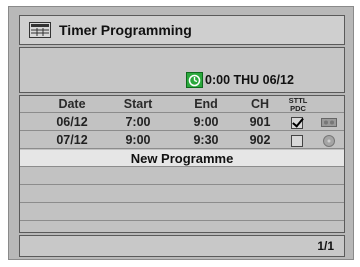  I want to click on table-header-row: Date Start End CH STTL PDC, so click(182, 104).